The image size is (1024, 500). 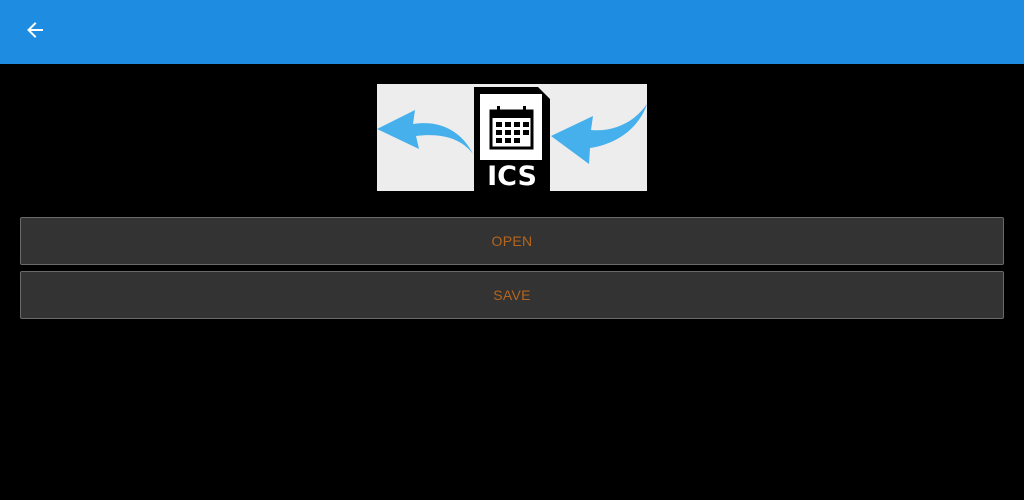 What do you see at coordinates (512, 176) in the screenshot?
I see `ics-label: ICS` at bounding box center [512, 176].